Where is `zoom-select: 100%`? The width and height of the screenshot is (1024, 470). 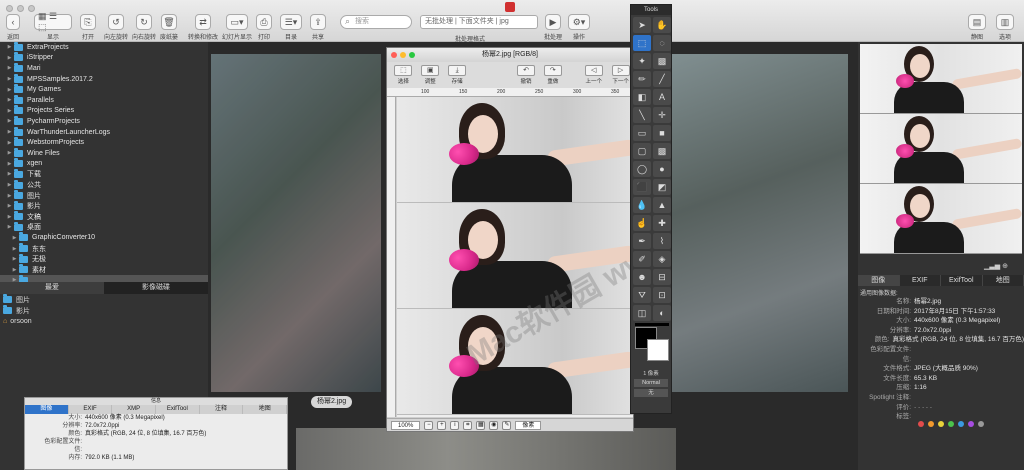
zoom-select: 100% is located at coordinates (406, 425).